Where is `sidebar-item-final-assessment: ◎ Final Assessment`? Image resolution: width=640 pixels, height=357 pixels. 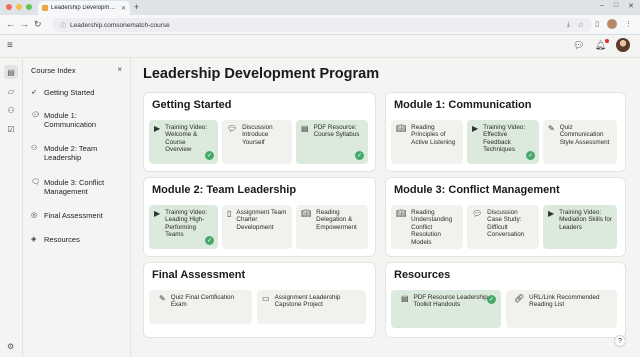
sidebar-item-final-assessment: ◎ Final Assessment is located at coordinates (79, 215).